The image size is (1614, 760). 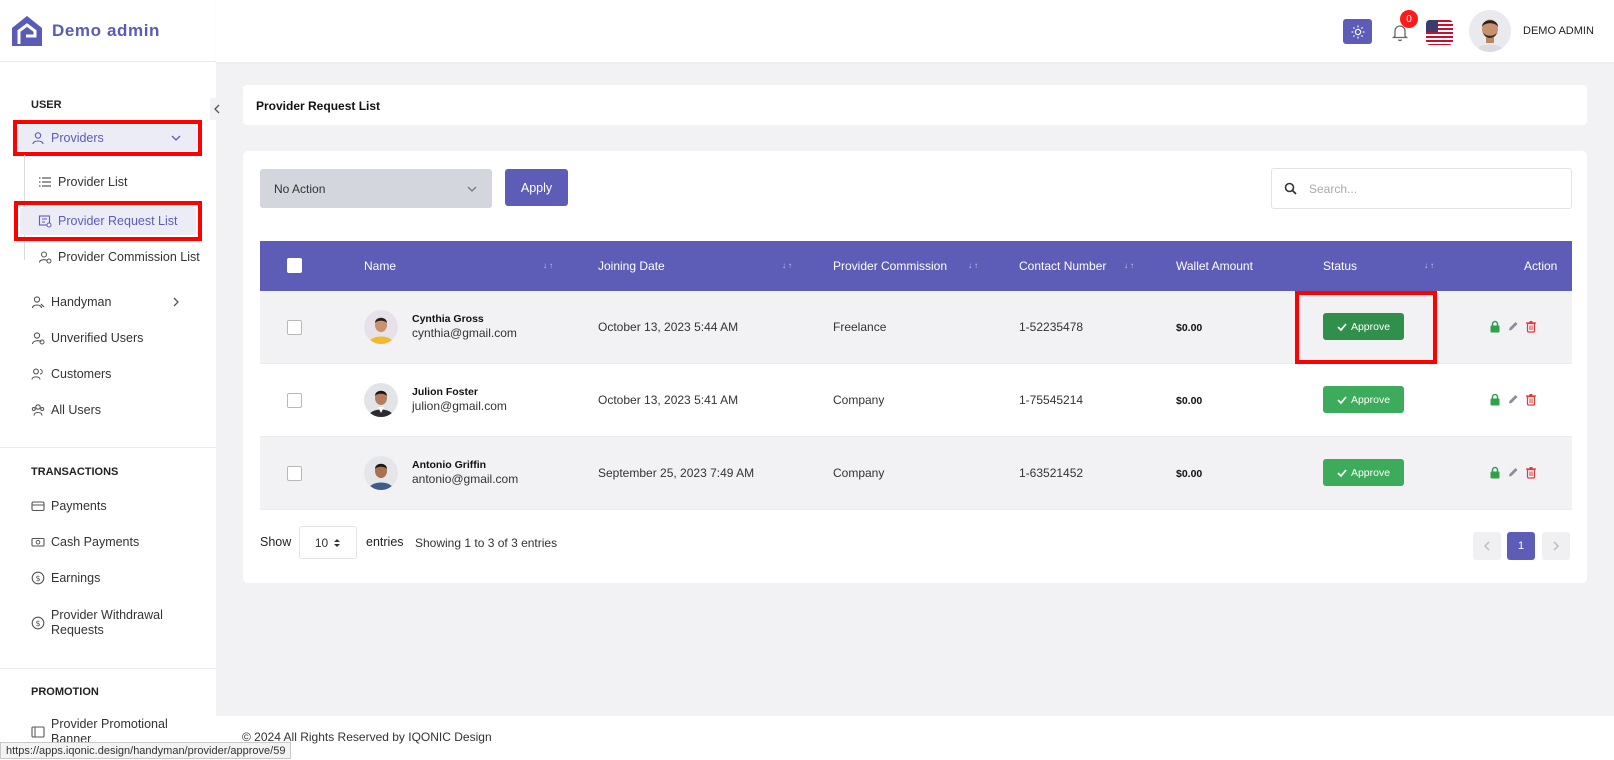 I want to click on bulk-action-select: No Action, so click(x=376, y=188).